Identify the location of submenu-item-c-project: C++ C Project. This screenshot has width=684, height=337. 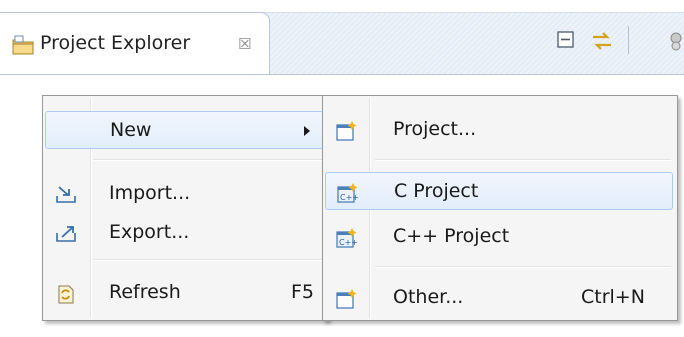
(499, 191).